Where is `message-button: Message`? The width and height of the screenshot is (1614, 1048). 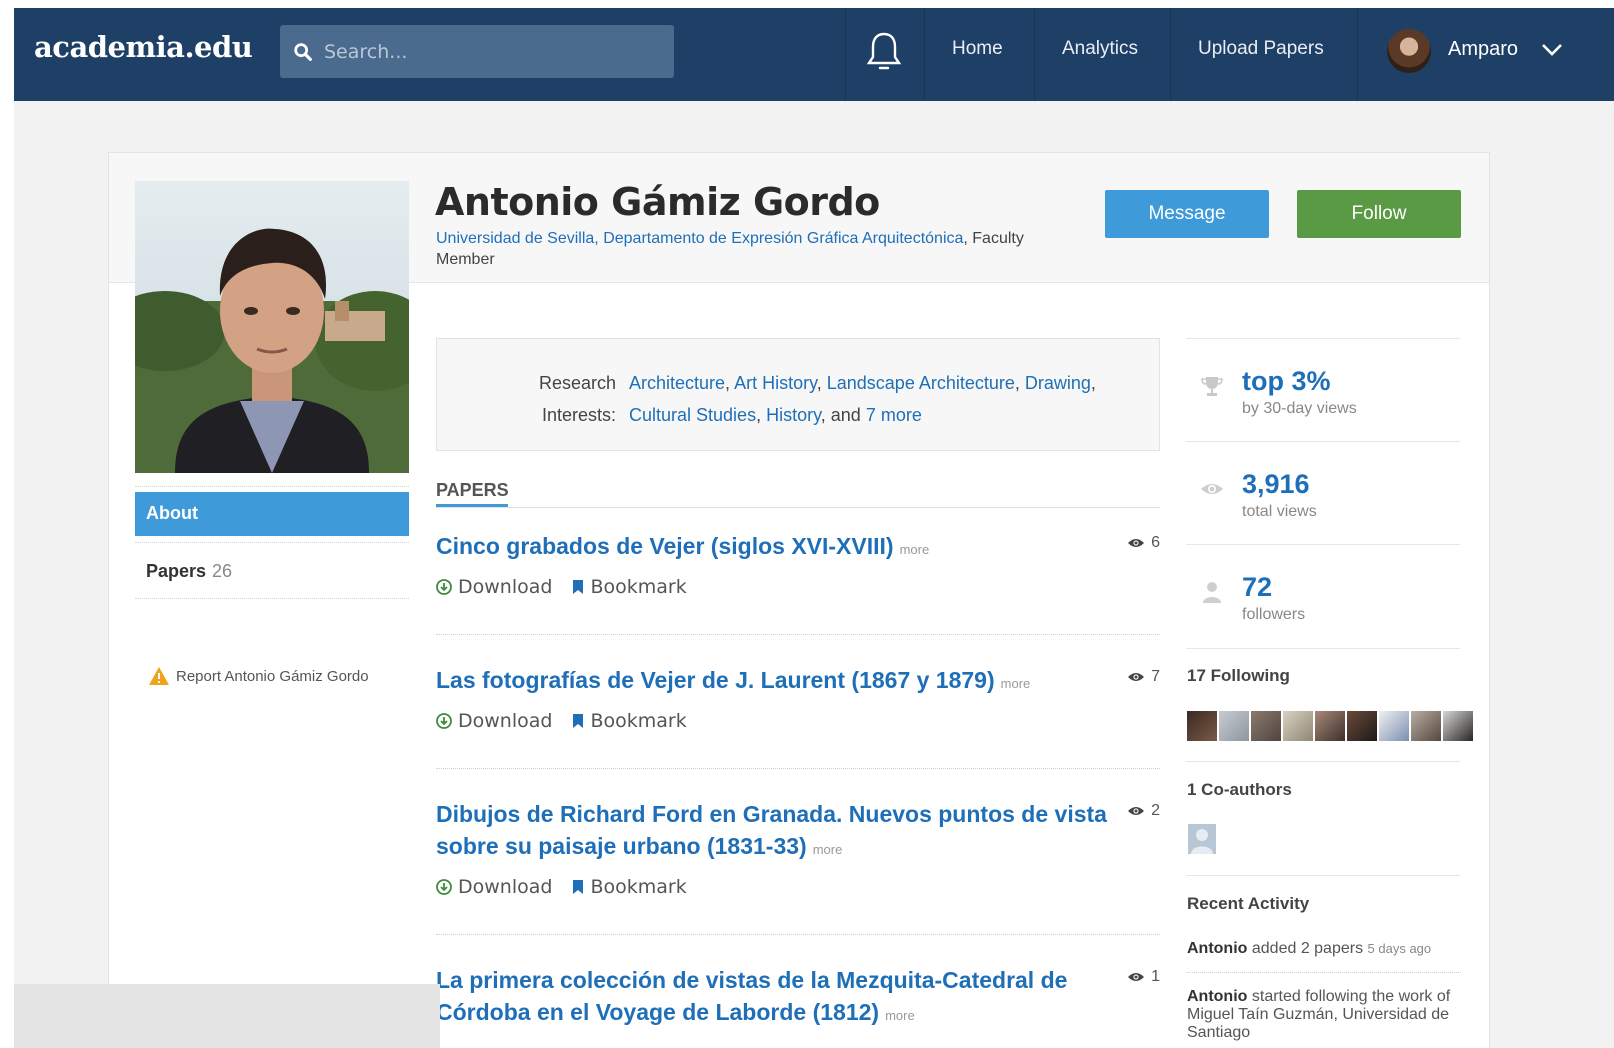 message-button: Message is located at coordinates (1187, 214).